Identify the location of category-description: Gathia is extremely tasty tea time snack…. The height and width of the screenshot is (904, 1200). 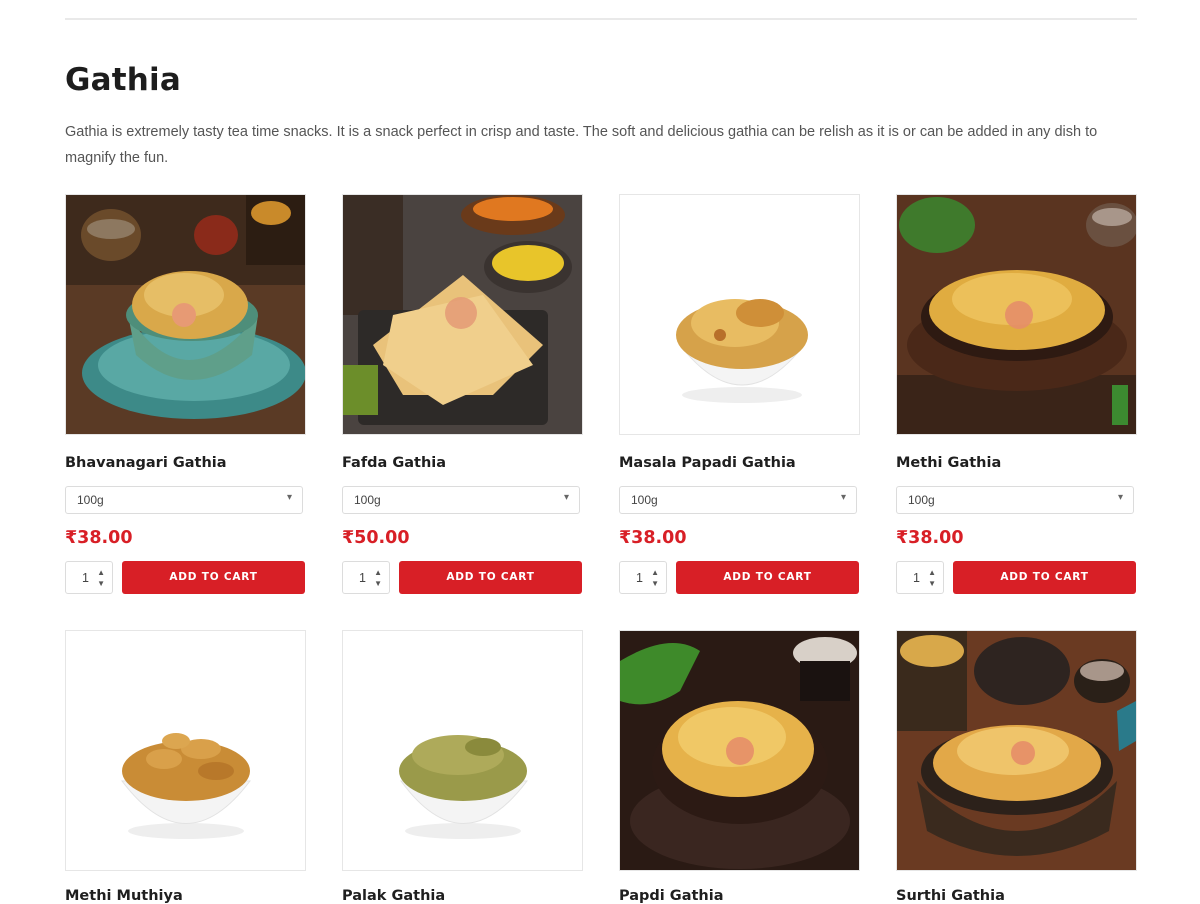
(581, 145).